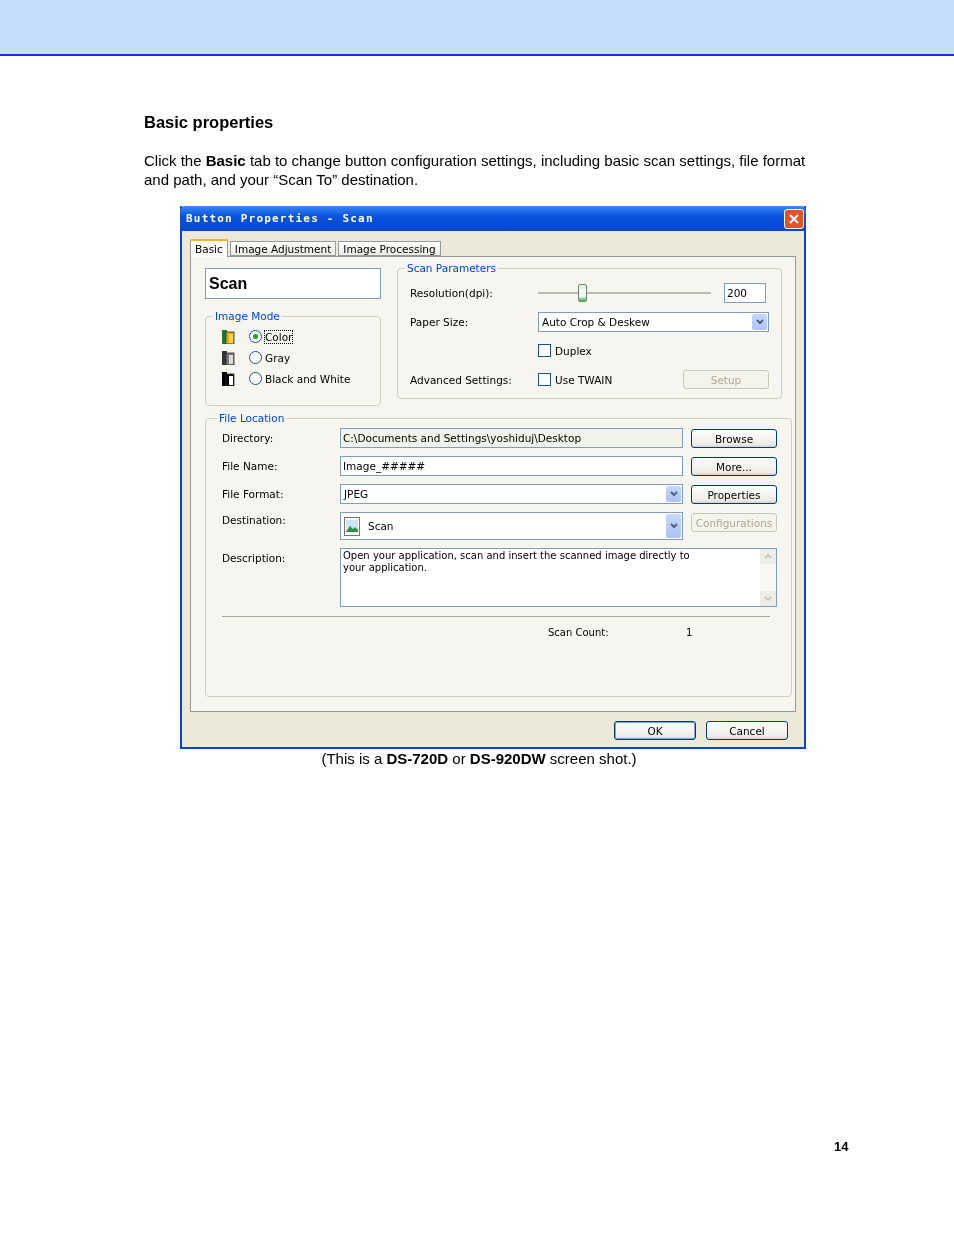 The image size is (954, 1235). Describe the element at coordinates (768, 598) in the screenshot. I see `scroll-down-icon` at that location.